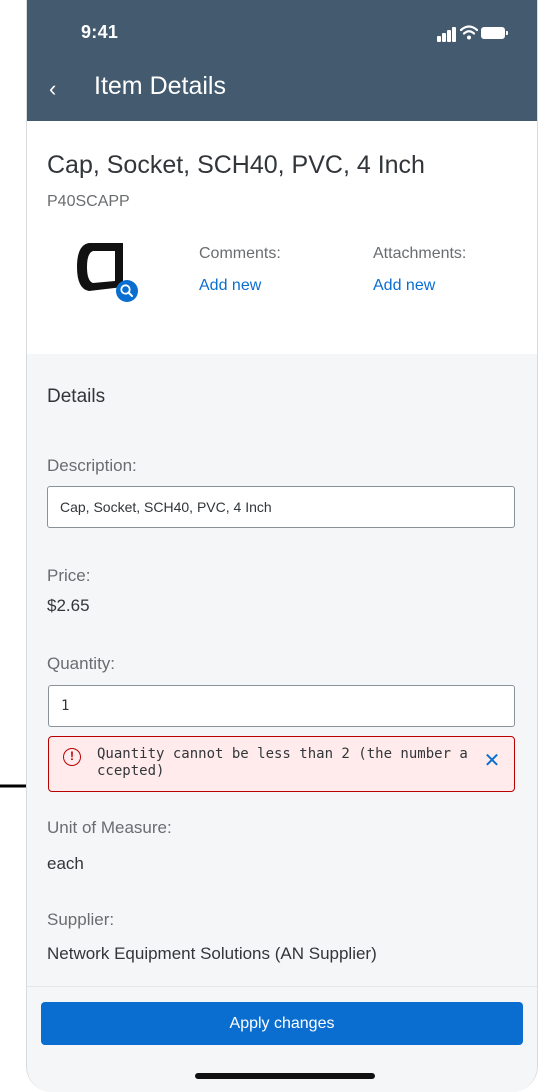  I want to click on footer-bar: Apply changes, so click(282, 1039).